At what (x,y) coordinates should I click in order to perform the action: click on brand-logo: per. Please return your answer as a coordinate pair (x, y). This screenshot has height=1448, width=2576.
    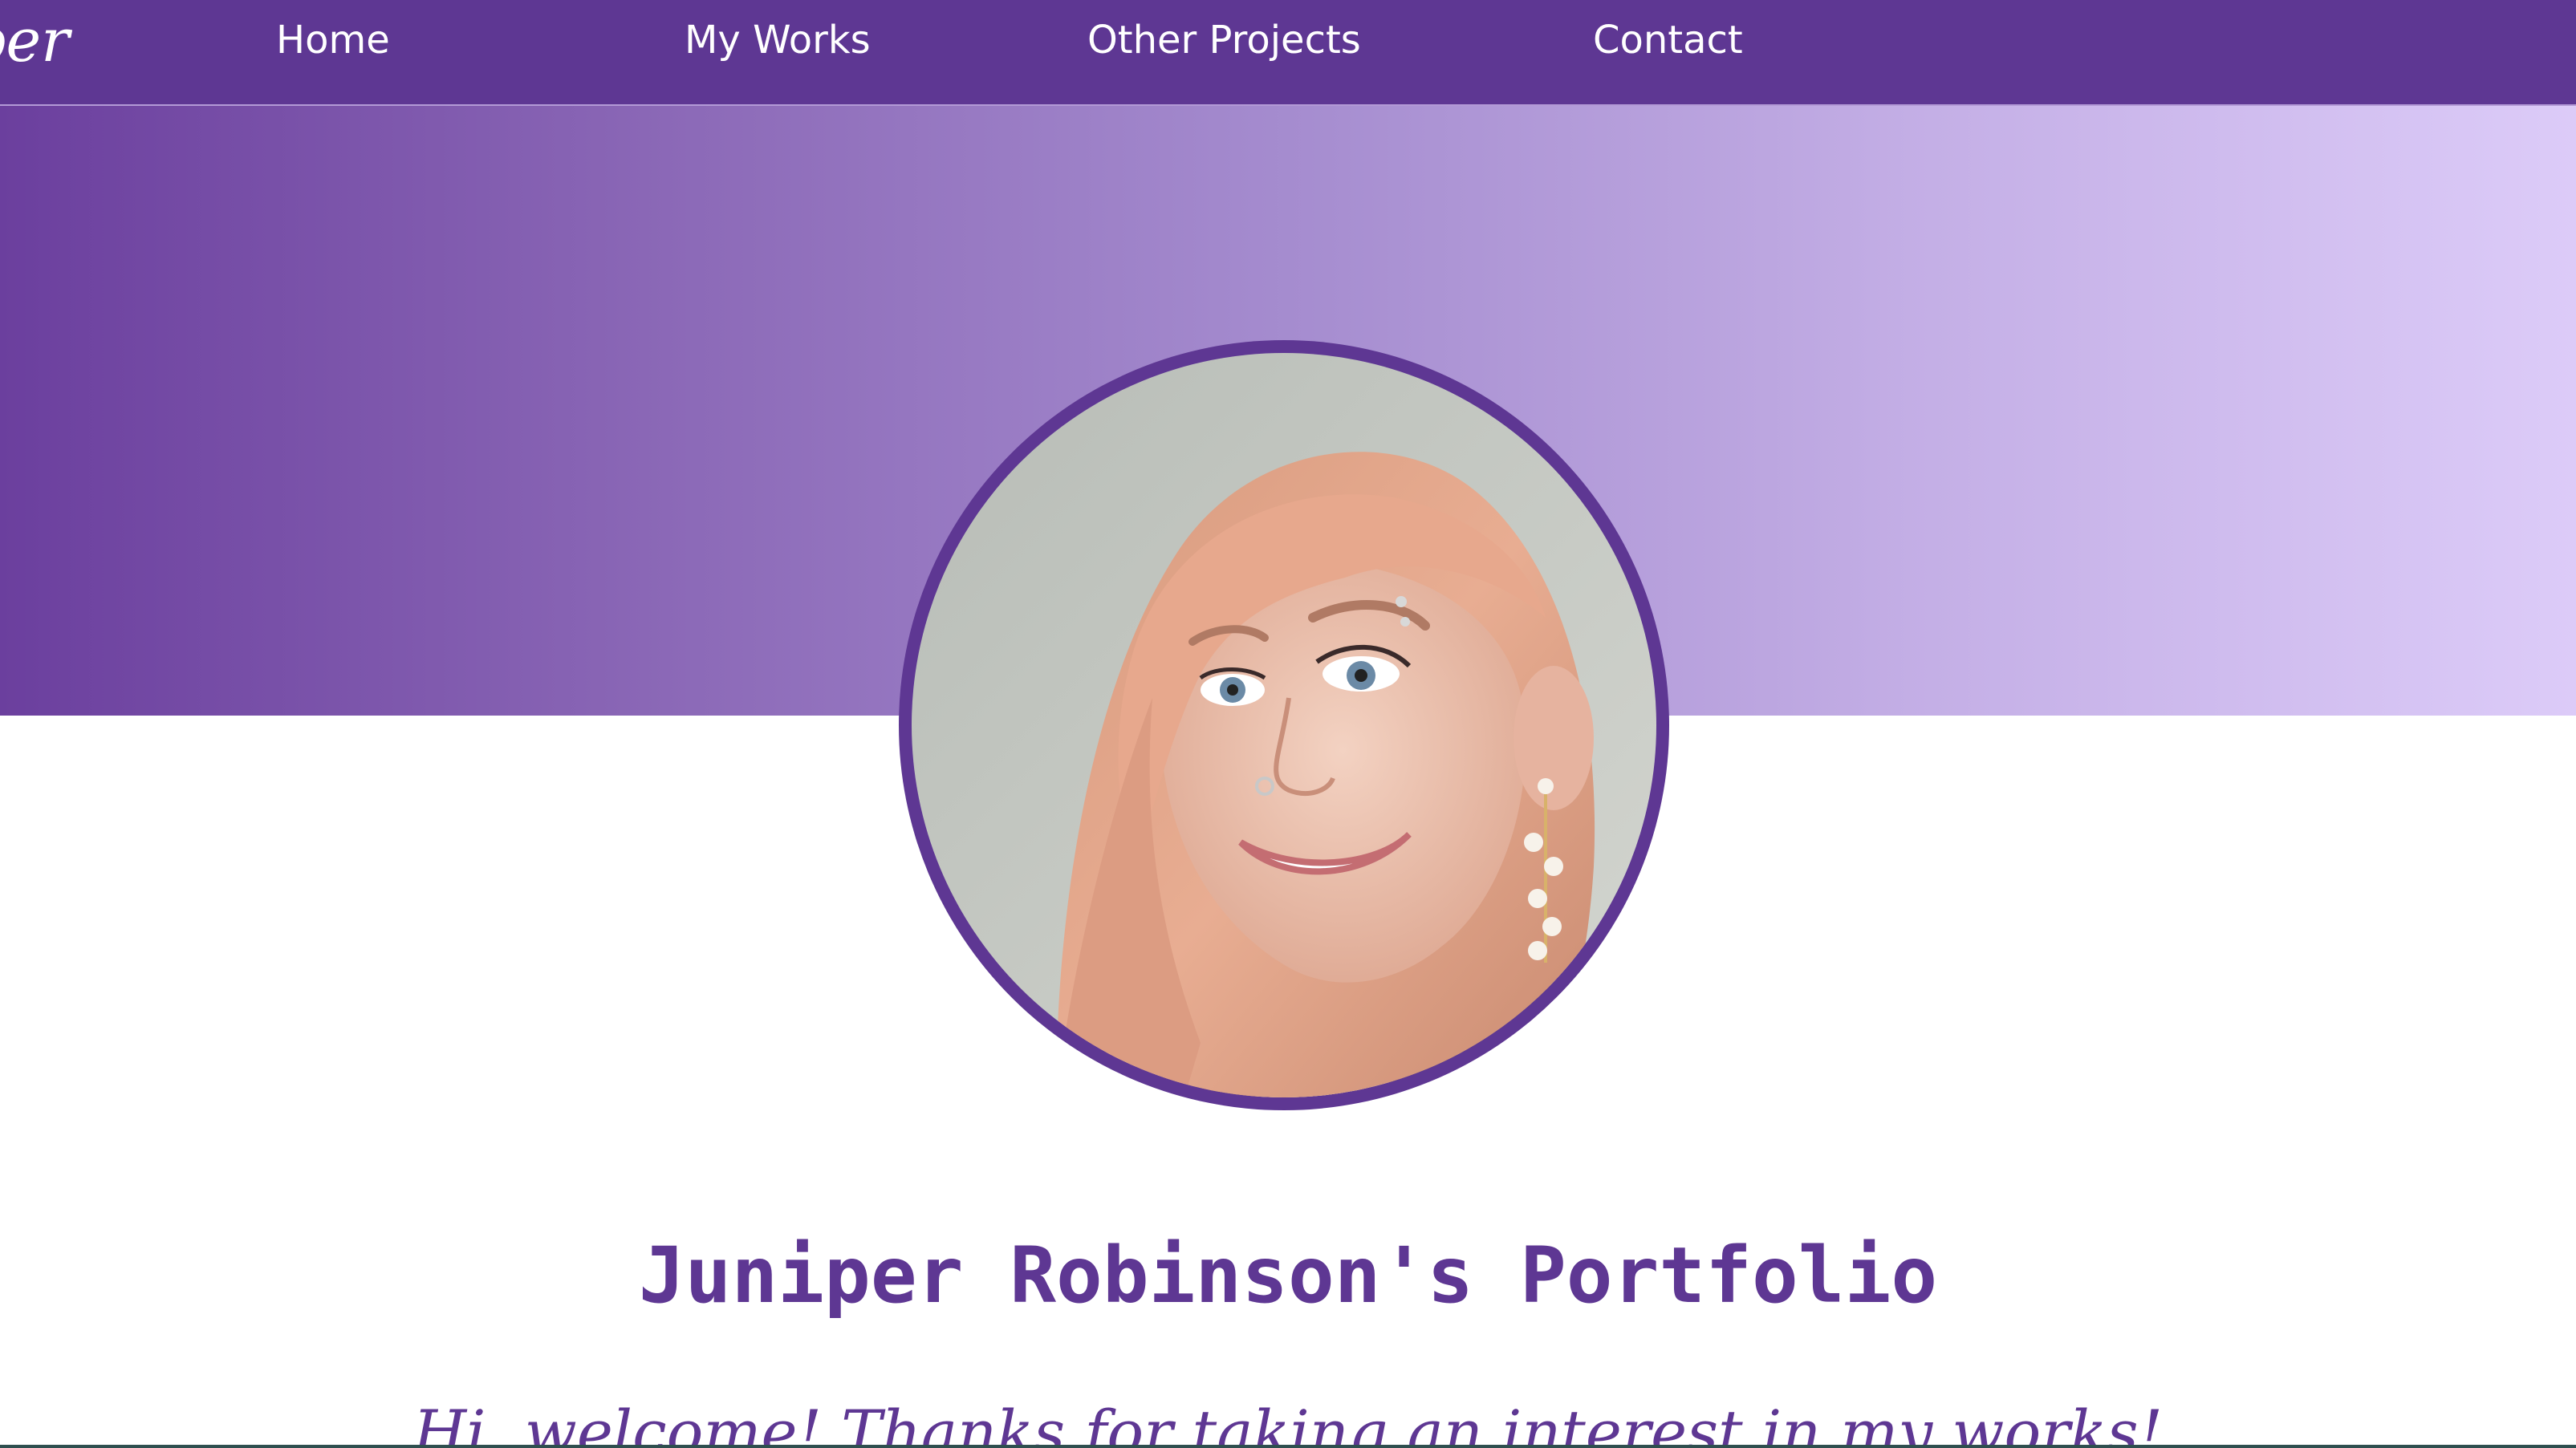
    Looking at the image, I should click on (35, 40).